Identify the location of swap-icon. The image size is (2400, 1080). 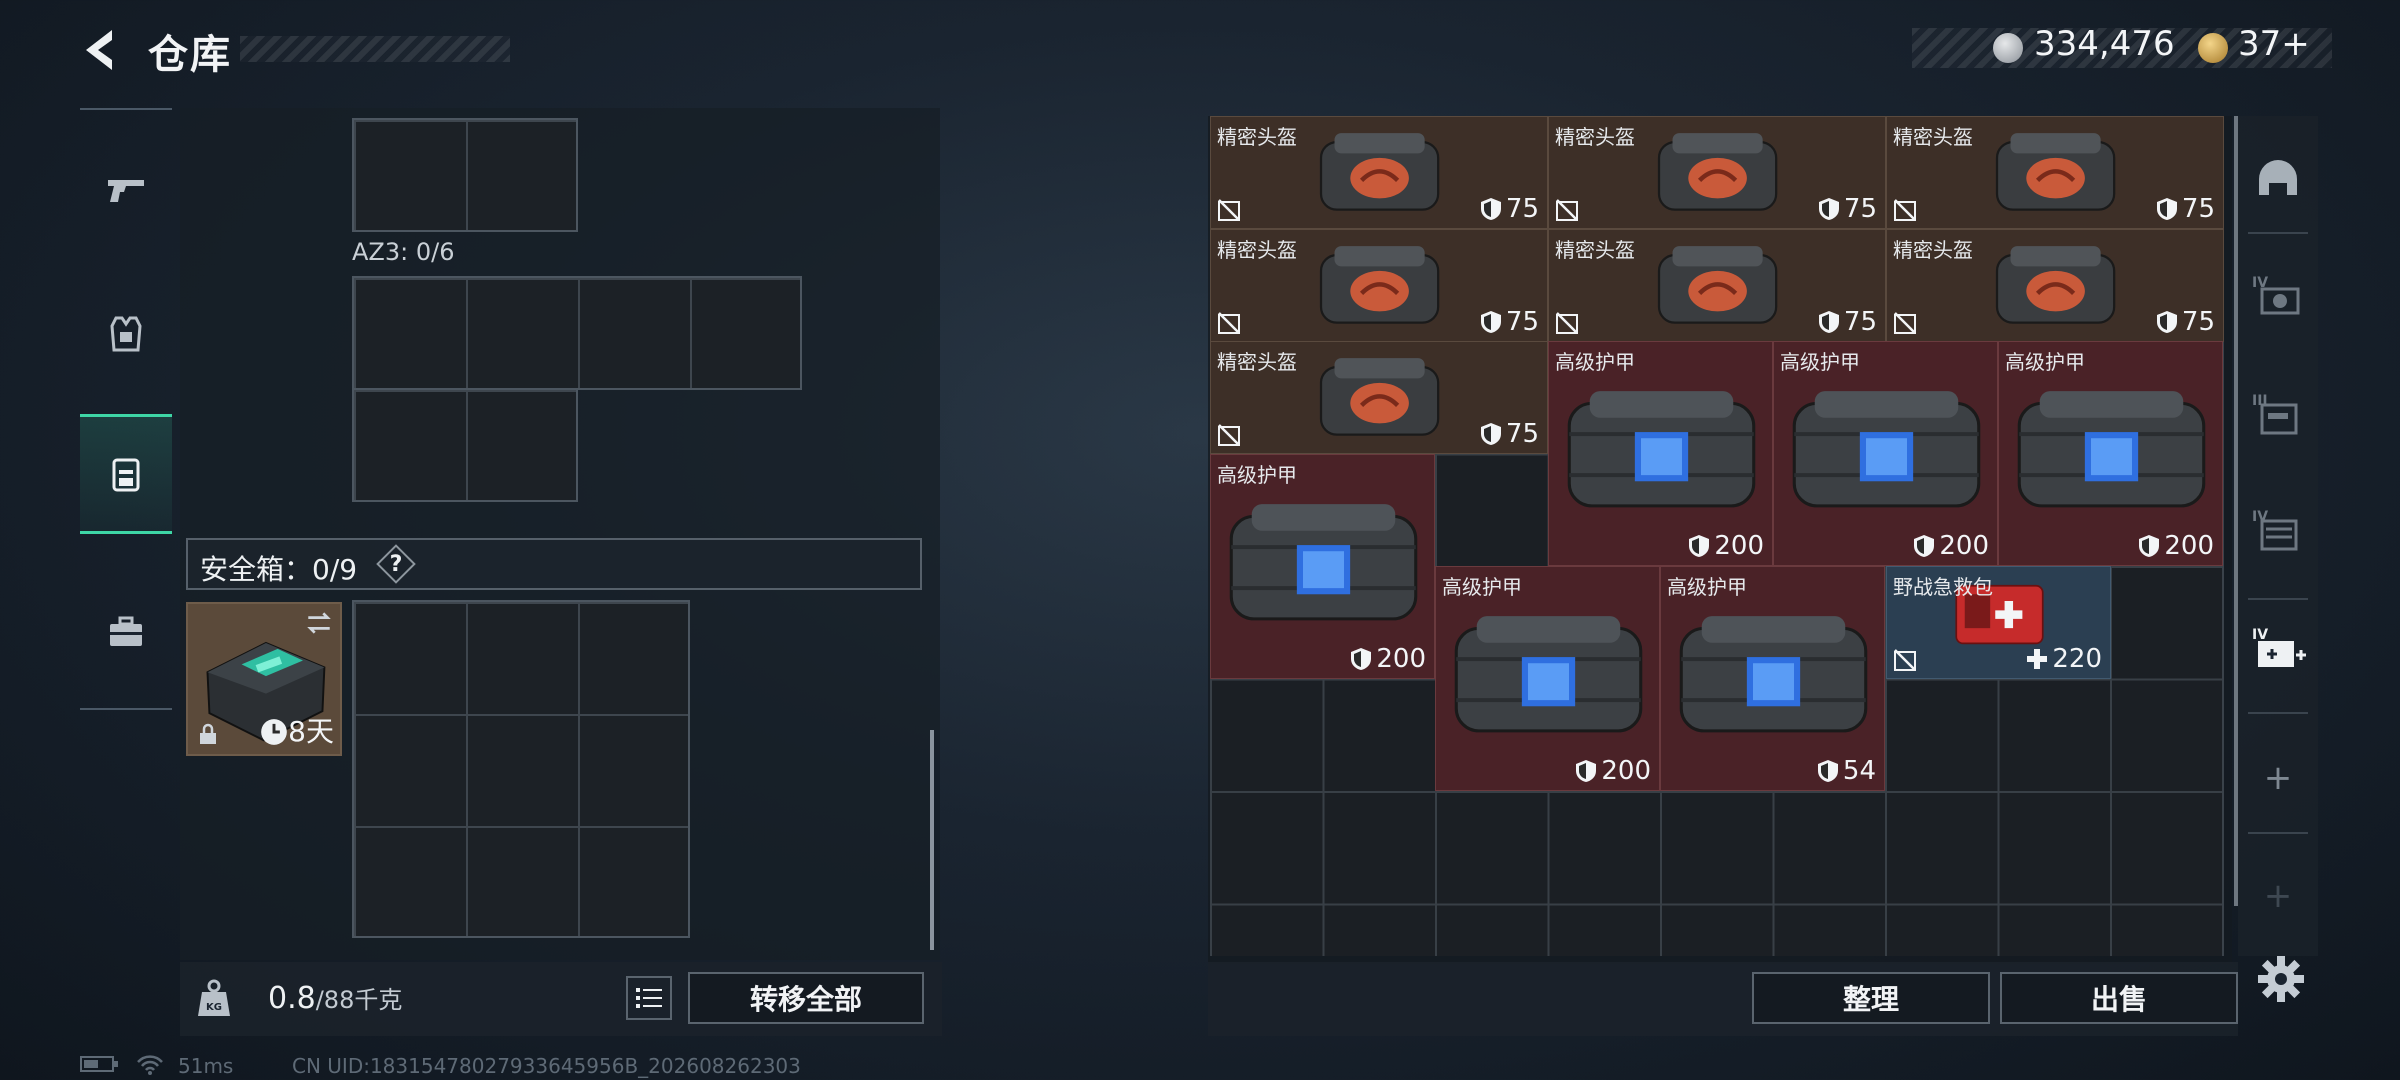
(319, 623).